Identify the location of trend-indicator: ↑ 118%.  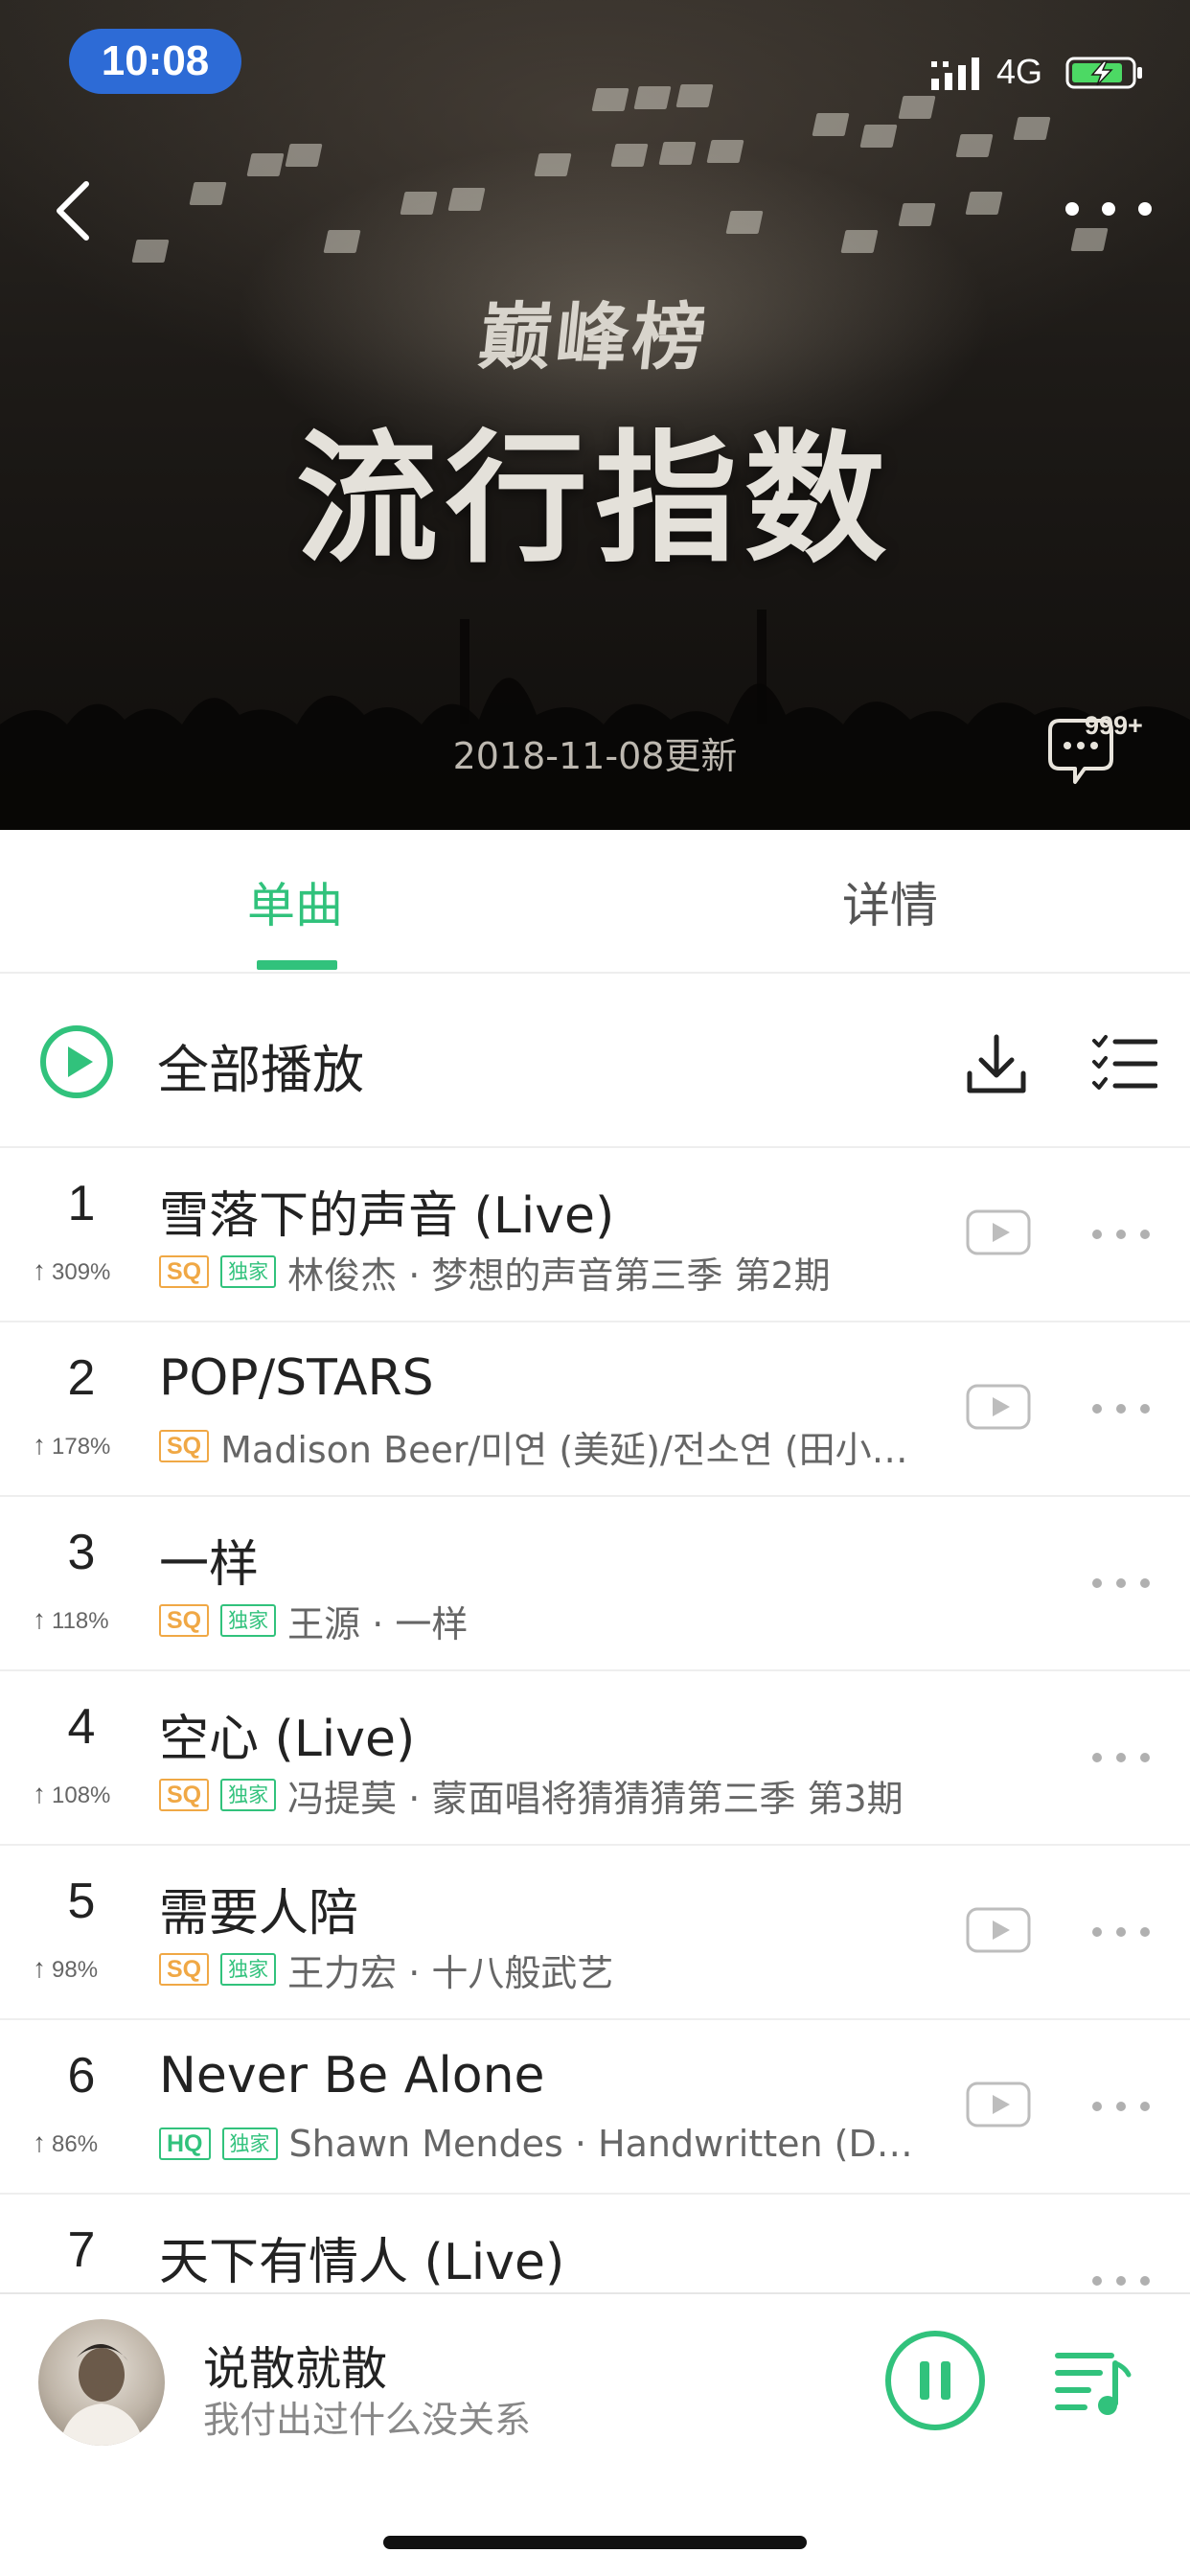
(91, 1619).